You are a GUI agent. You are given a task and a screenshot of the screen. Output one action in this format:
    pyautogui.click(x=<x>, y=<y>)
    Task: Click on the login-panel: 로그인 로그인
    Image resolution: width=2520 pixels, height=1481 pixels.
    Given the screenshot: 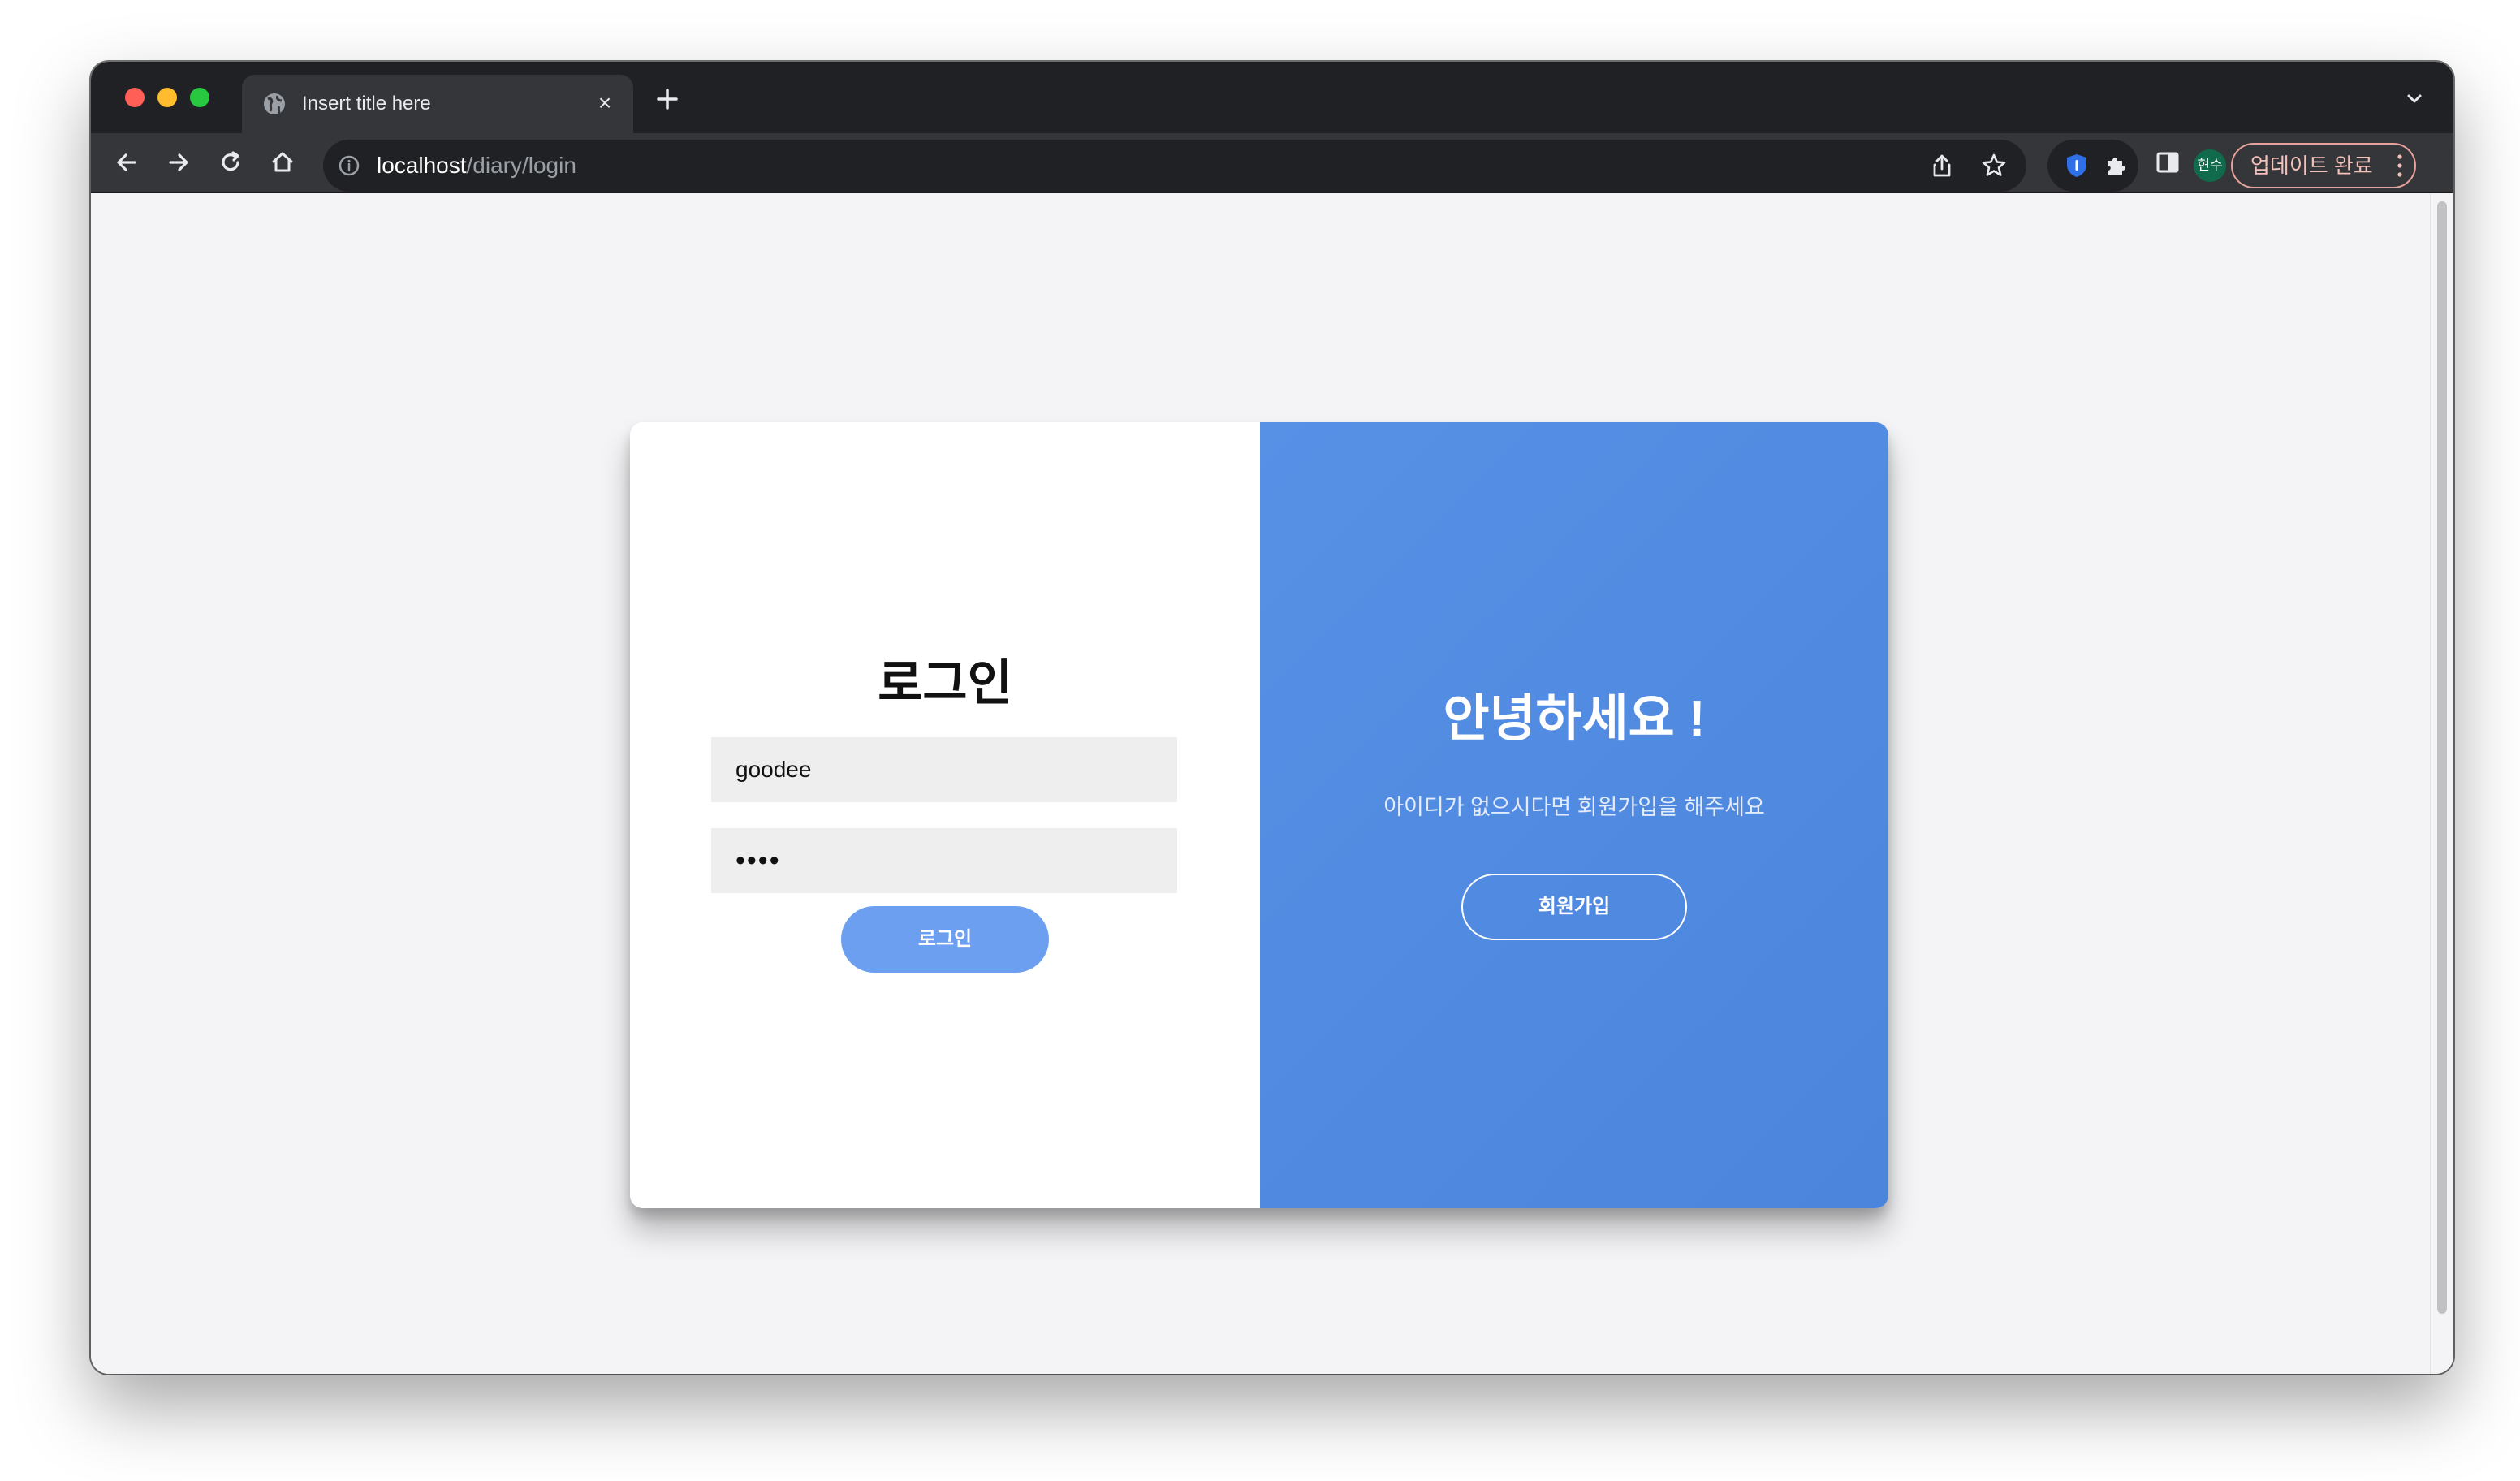 What is the action you would take?
    pyautogui.click(x=945, y=815)
    